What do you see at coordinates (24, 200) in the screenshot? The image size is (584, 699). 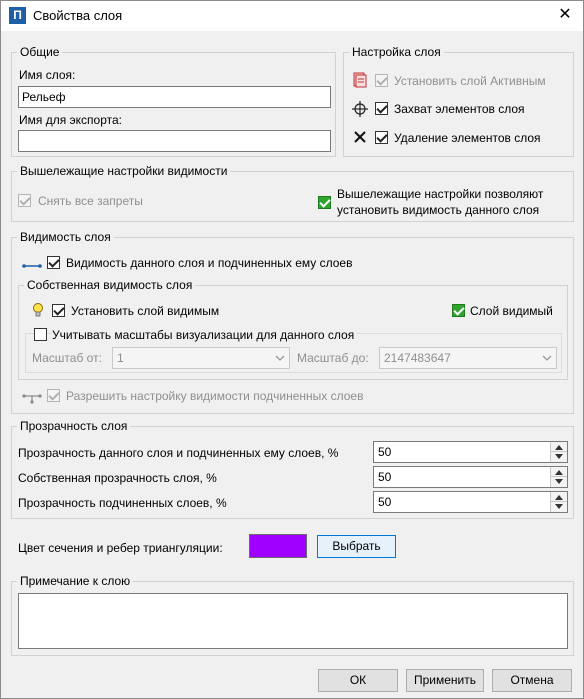 I see `remove-all-checkbox` at bounding box center [24, 200].